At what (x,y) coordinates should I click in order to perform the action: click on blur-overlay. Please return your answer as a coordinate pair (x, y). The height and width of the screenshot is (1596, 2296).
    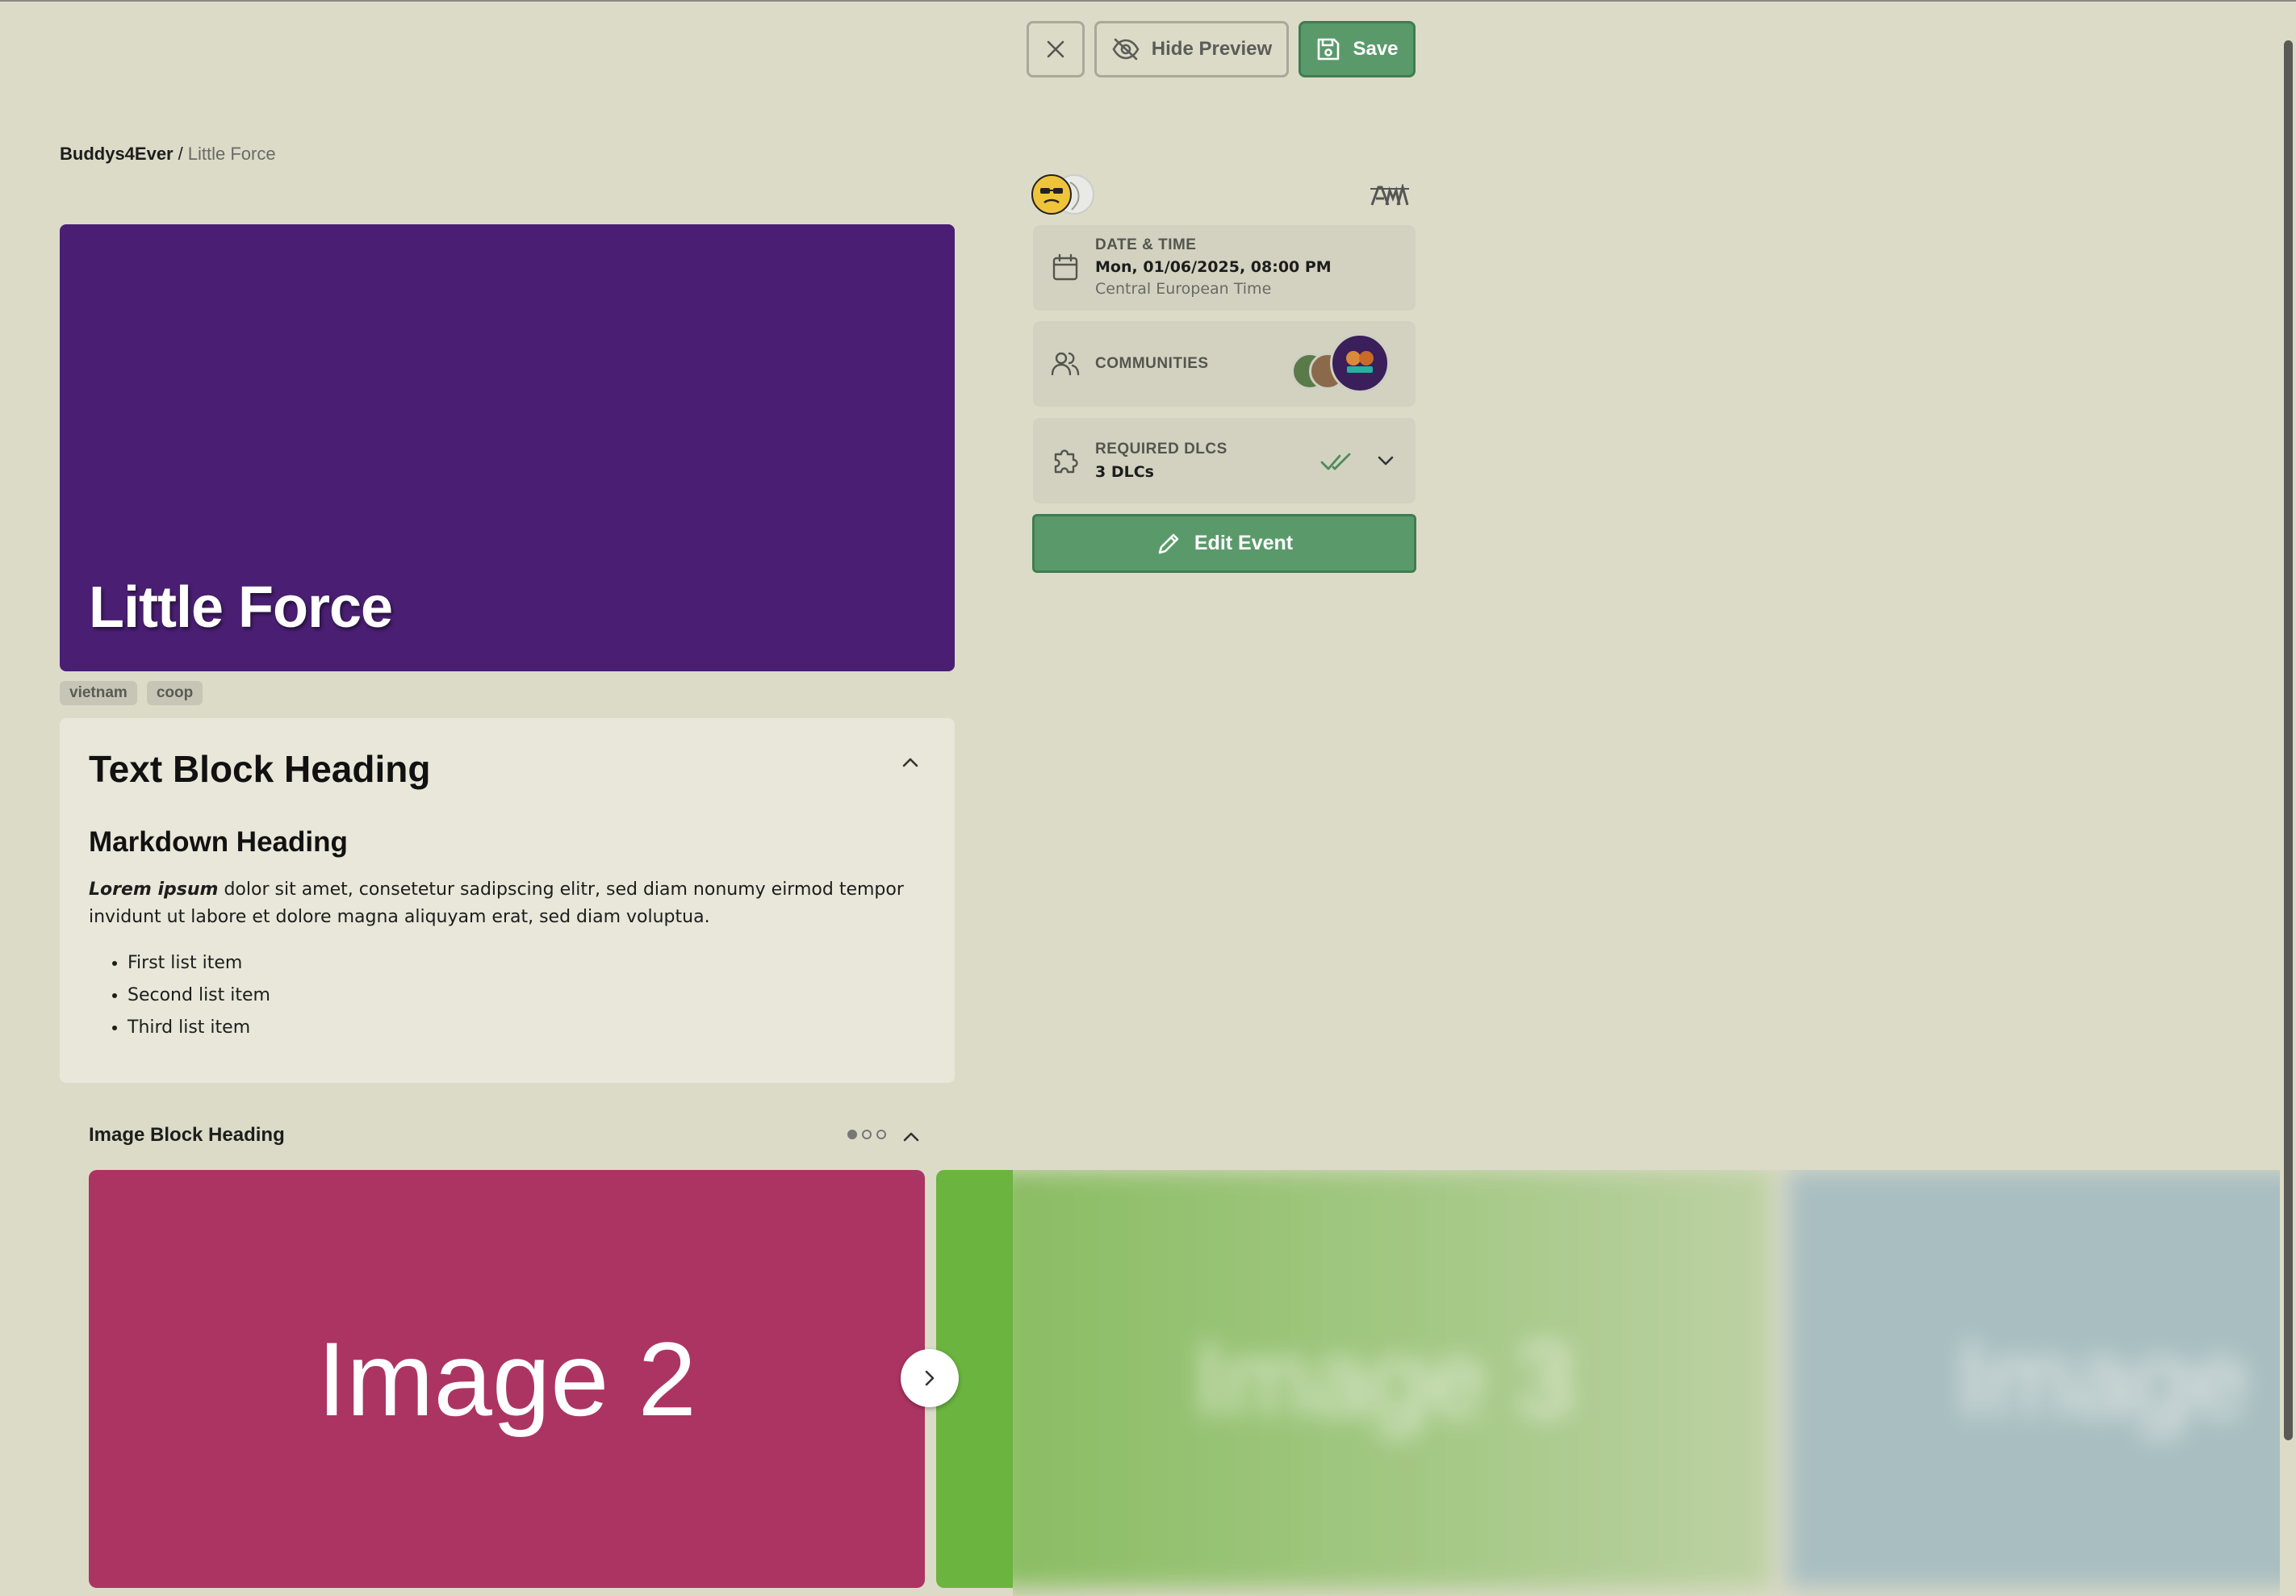
    Looking at the image, I should click on (1646, 1383).